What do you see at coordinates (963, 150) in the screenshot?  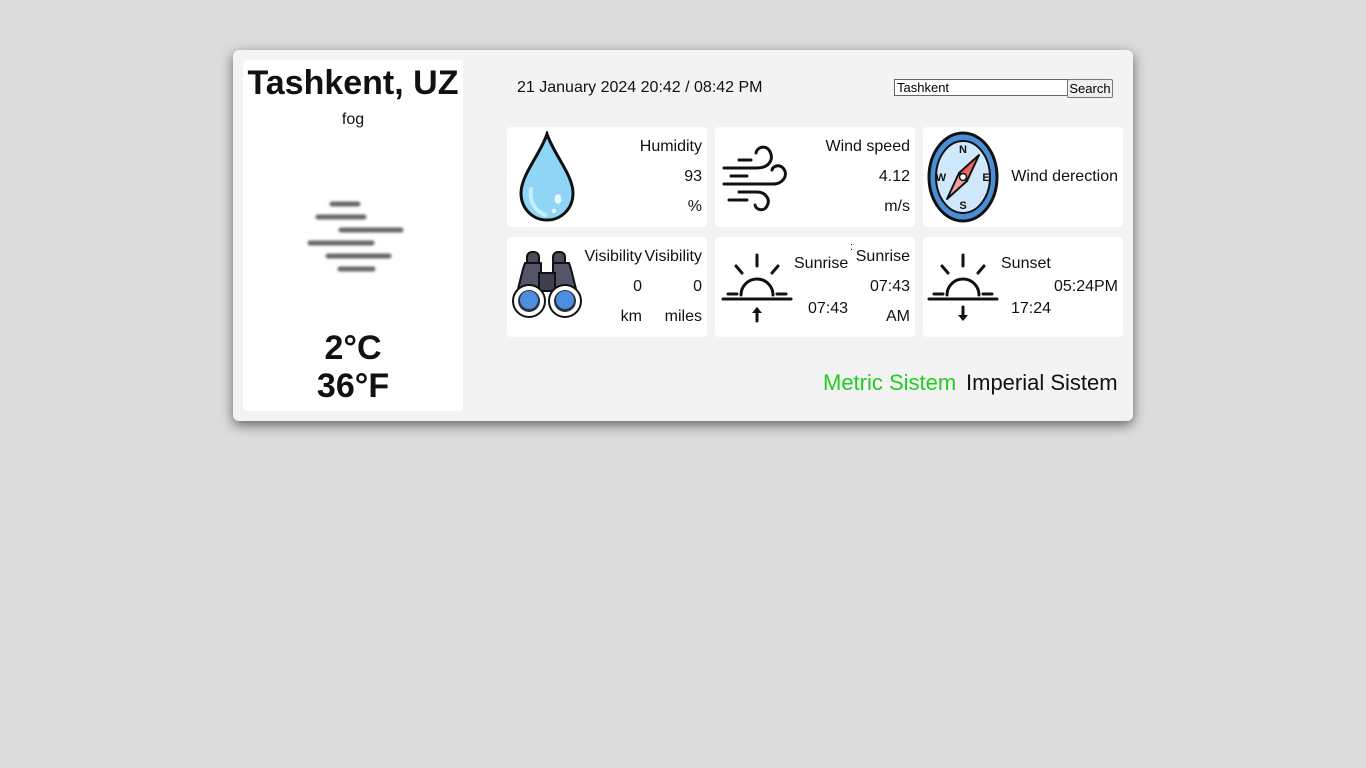 I see `compass-north-label: N` at bounding box center [963, 150].